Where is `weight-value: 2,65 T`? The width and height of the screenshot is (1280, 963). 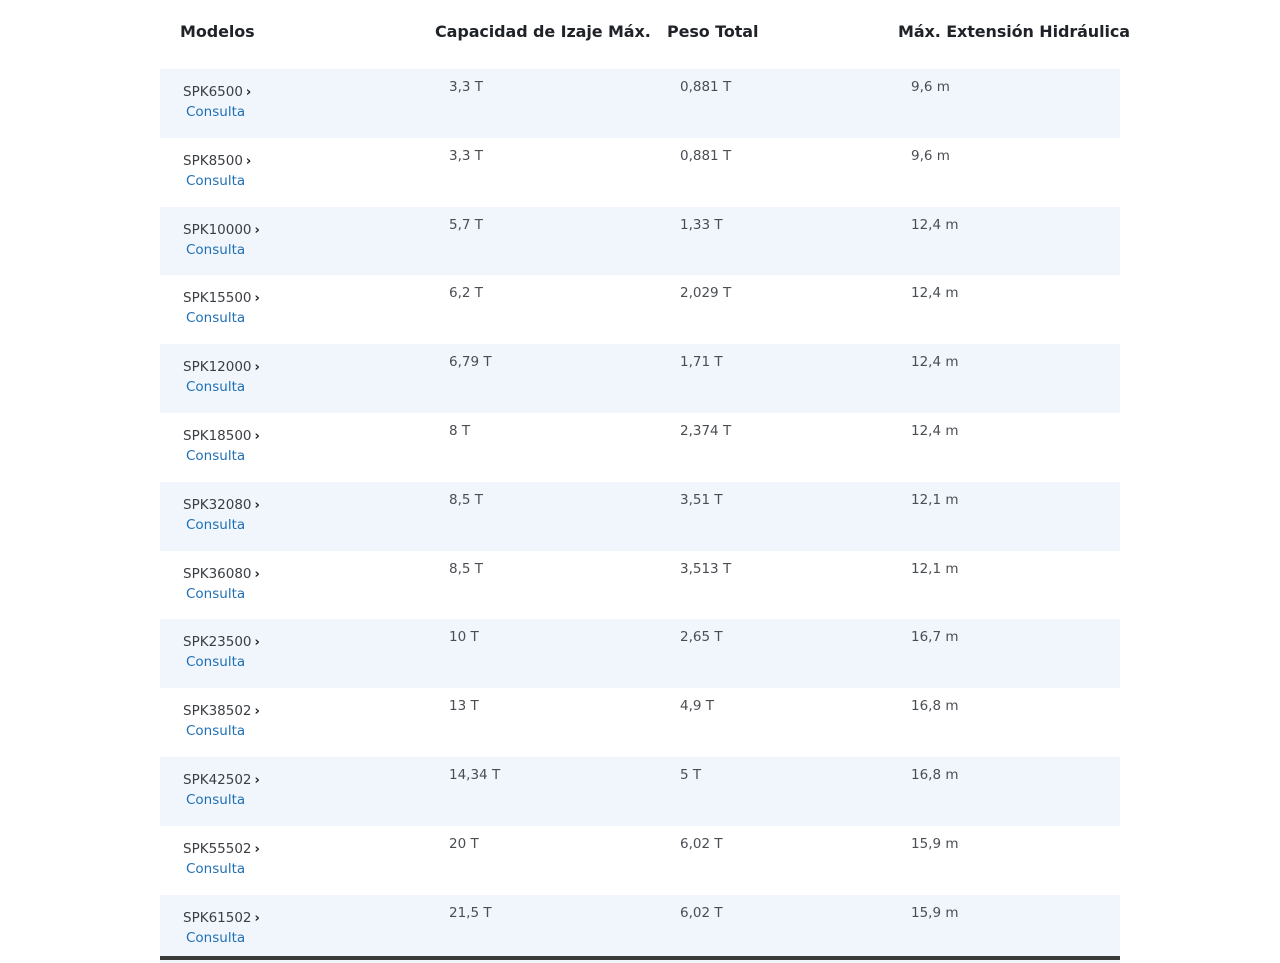 weight-value: 2,65 T is located at coordinates (701, 637).